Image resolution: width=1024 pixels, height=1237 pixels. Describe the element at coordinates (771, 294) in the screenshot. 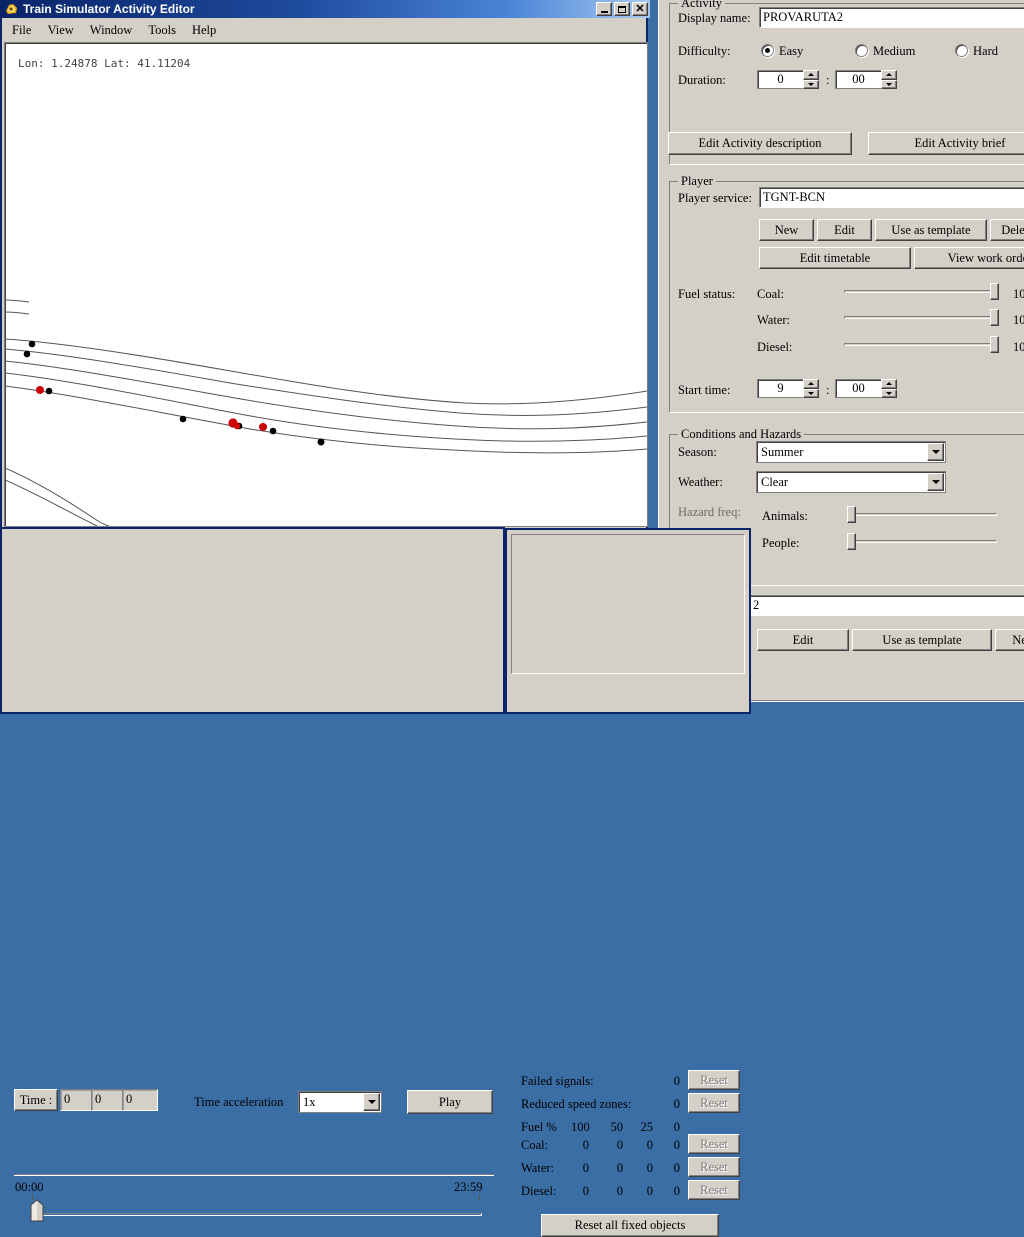

I see `fuel-coal-label: Coal:` at that location.